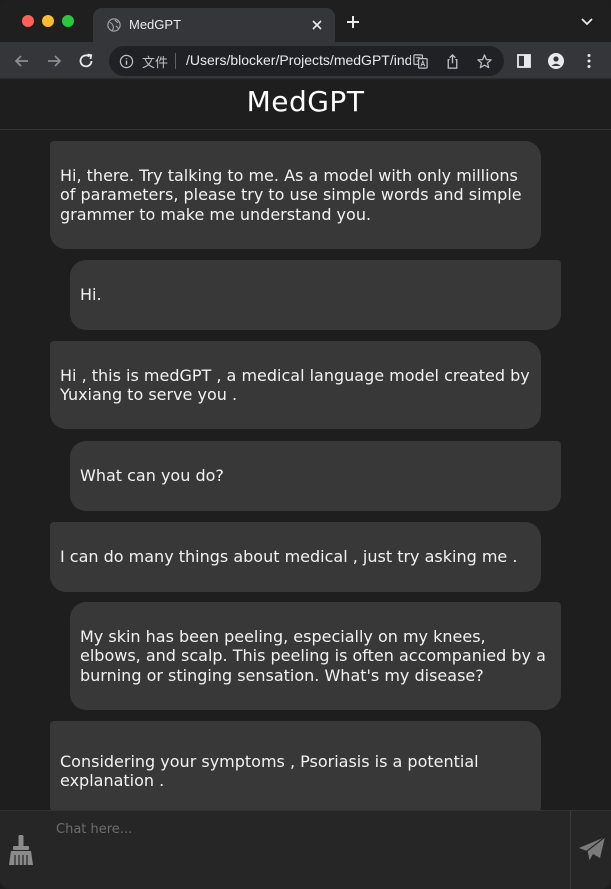 This screenshot has height=889, width=611. I want to click on close-tab-icon, so click(317, 25).